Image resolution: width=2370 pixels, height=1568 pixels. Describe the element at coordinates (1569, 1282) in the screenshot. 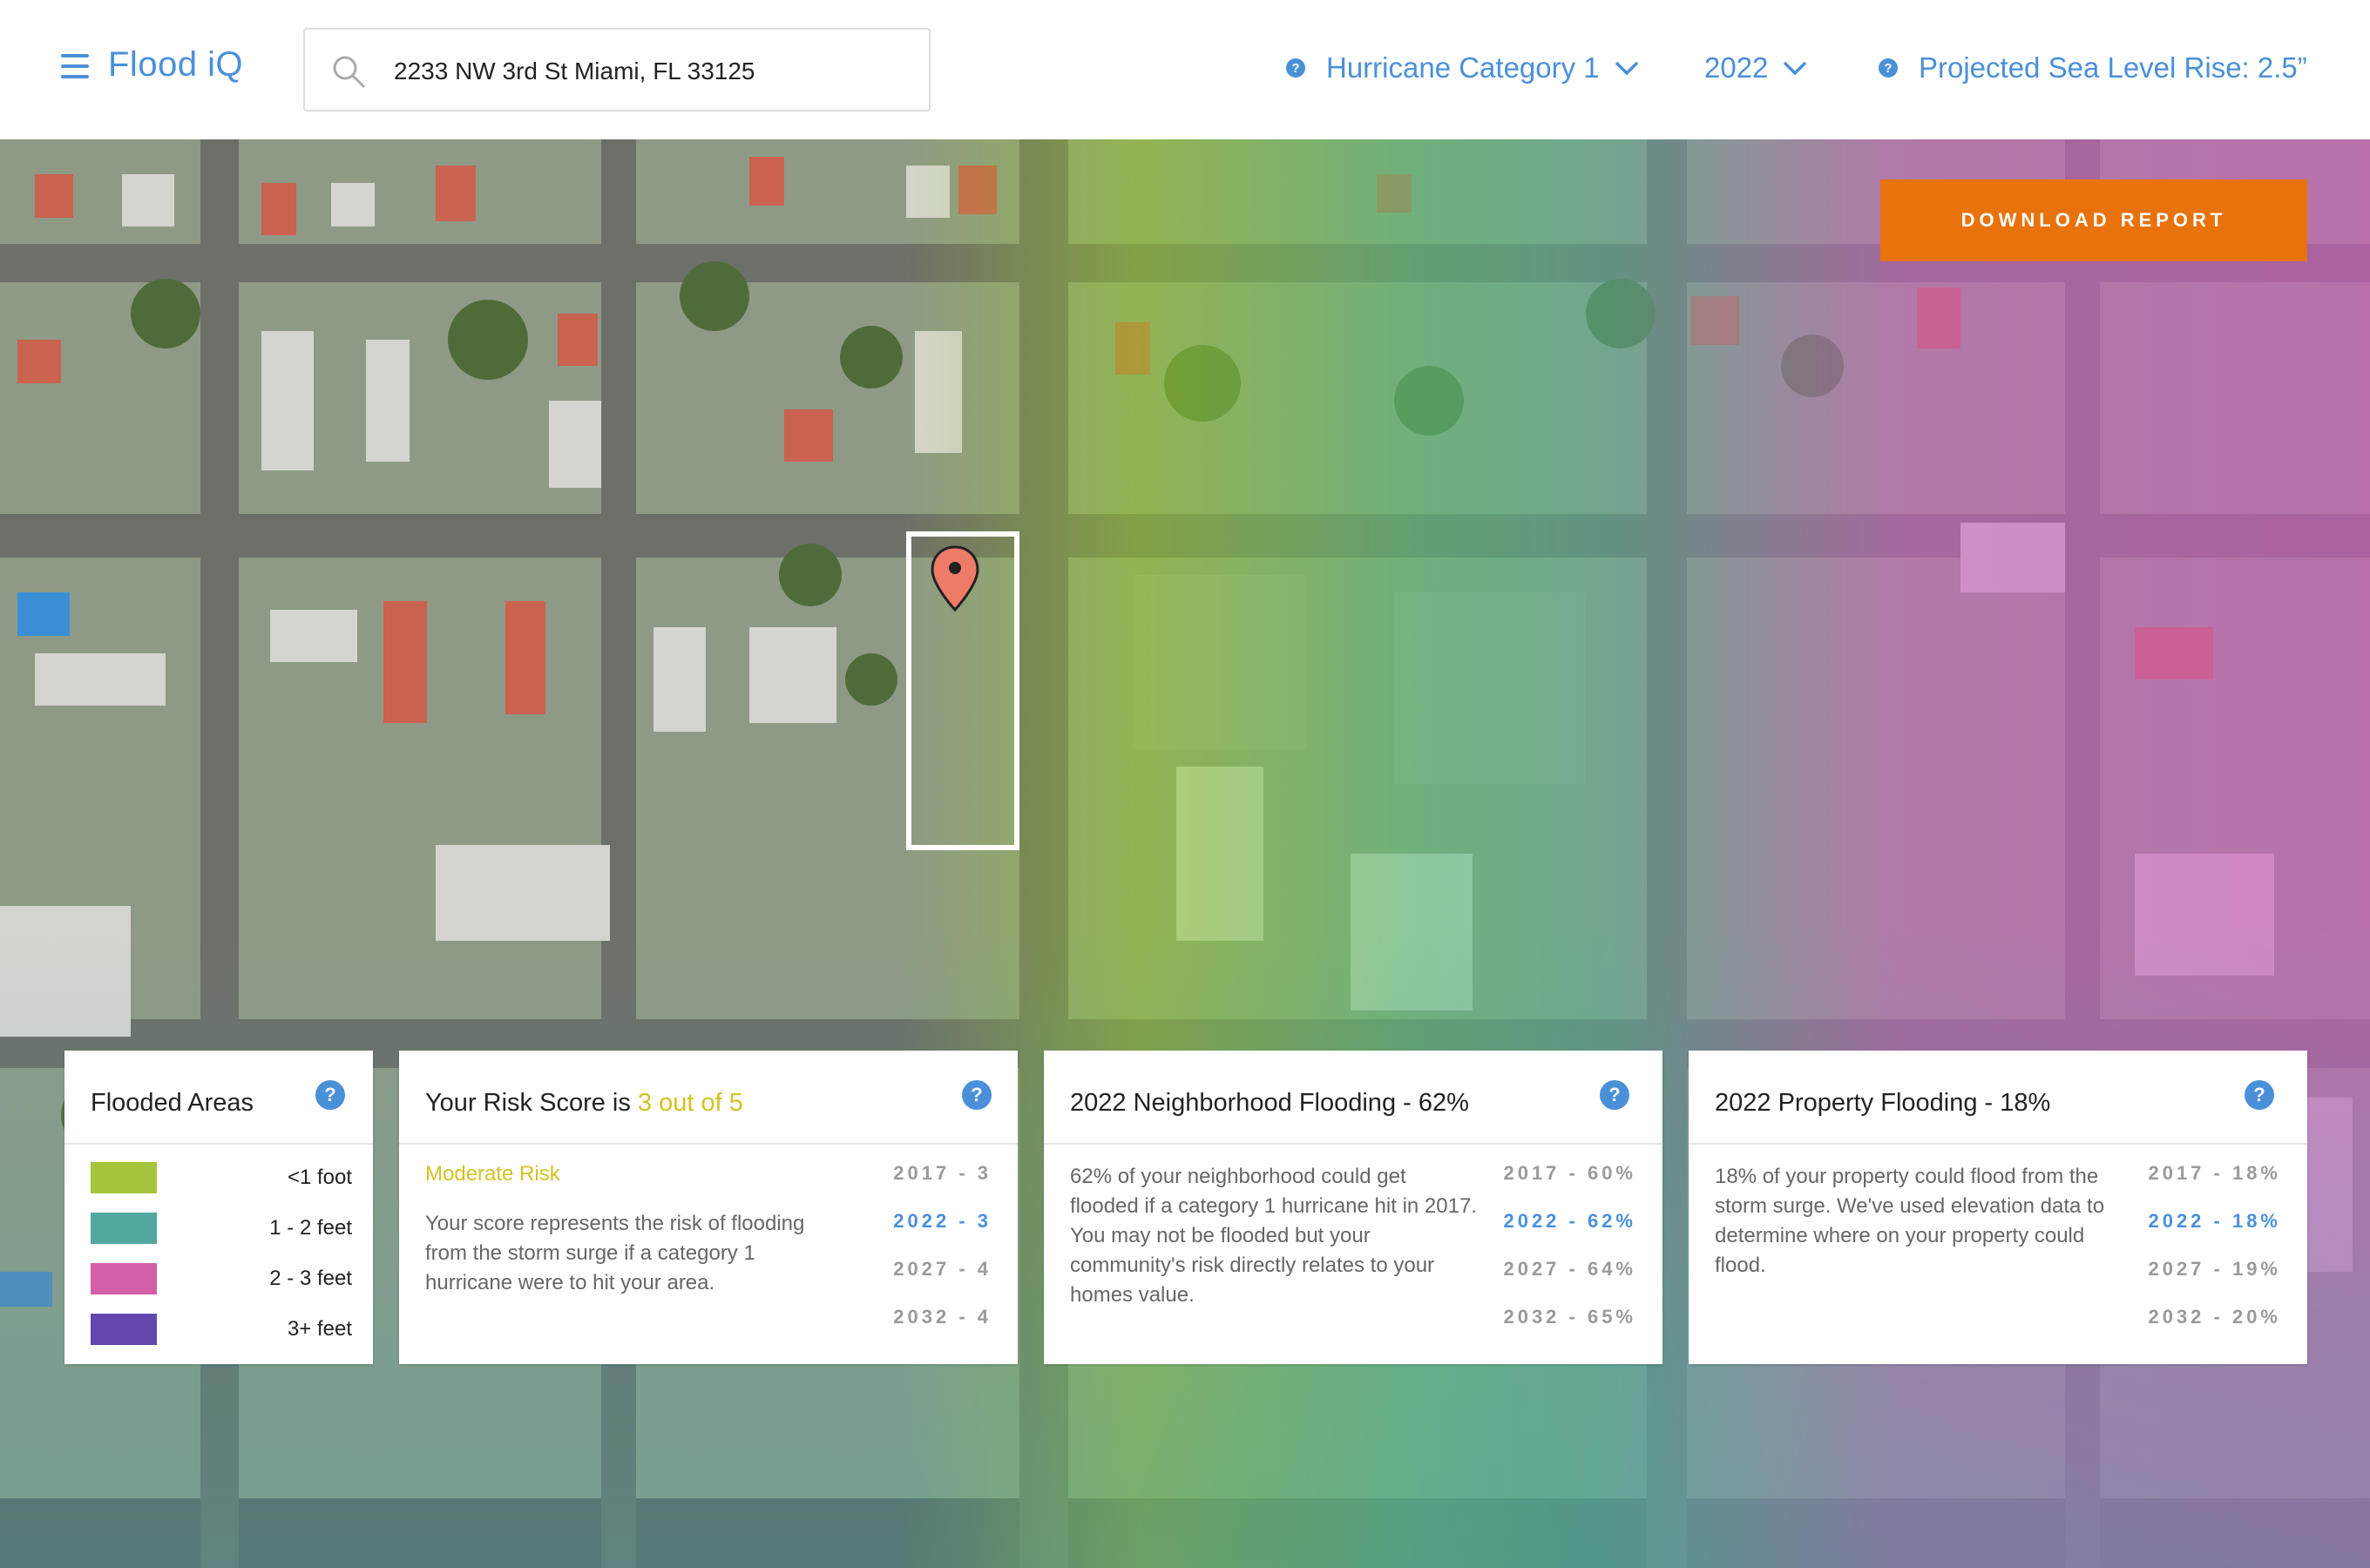

I see `year-value: 2027 - 64%` at that location.